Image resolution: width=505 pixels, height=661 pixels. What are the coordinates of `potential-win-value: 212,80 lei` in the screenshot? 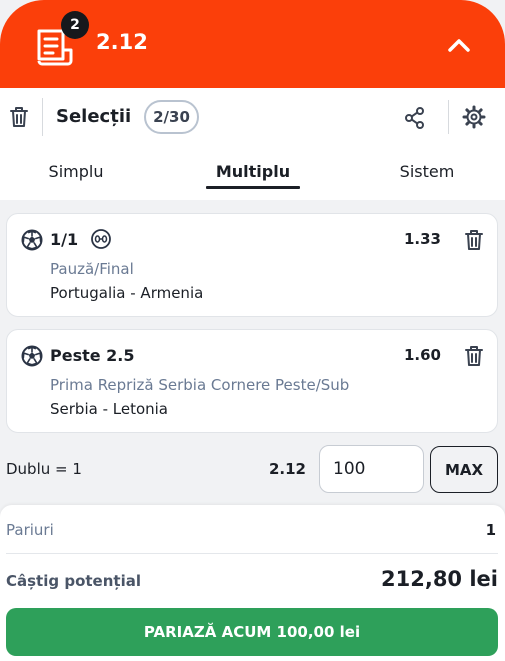 It's located at (439, 579).